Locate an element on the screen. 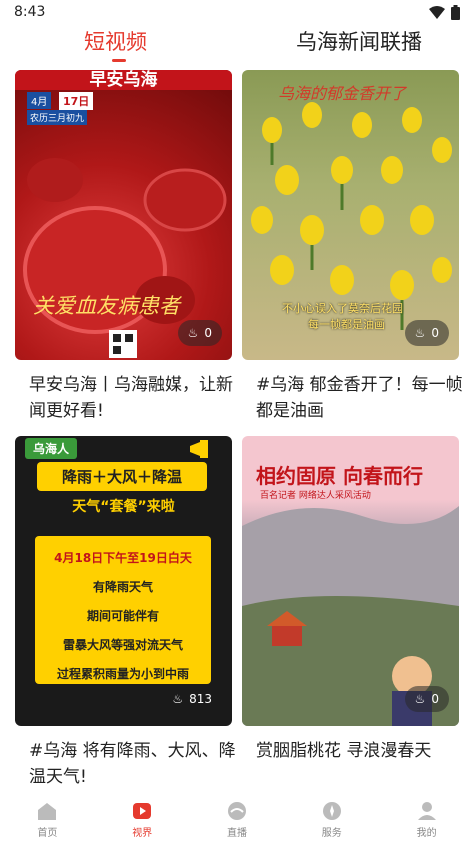  status-icons is located at coordinates (444, 12).